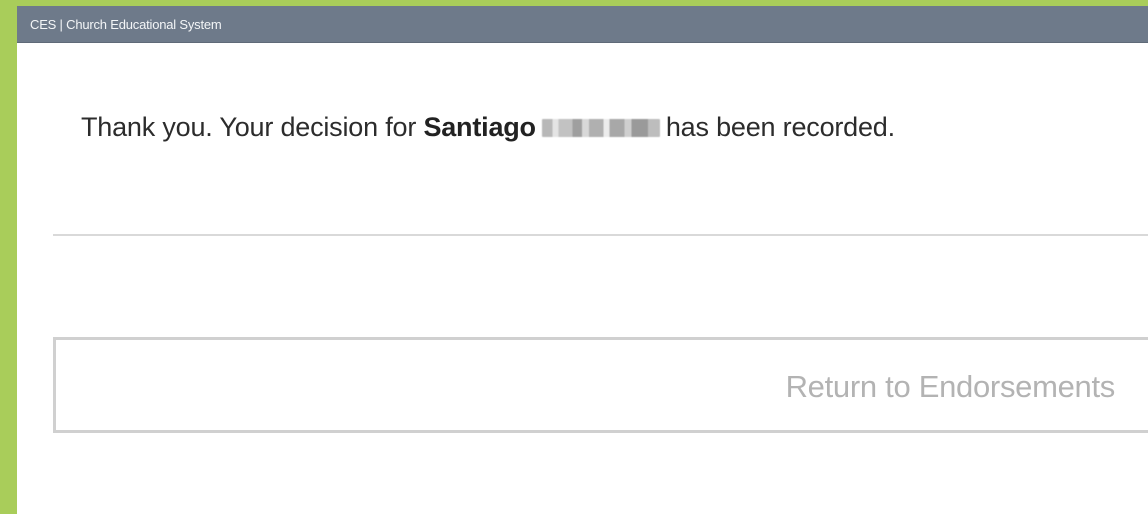 This screenshot has height=514, width=1148. What do you see at coordinates (600, 235) in the screenshot?
I see `divider` at bounding box center [600, 235].